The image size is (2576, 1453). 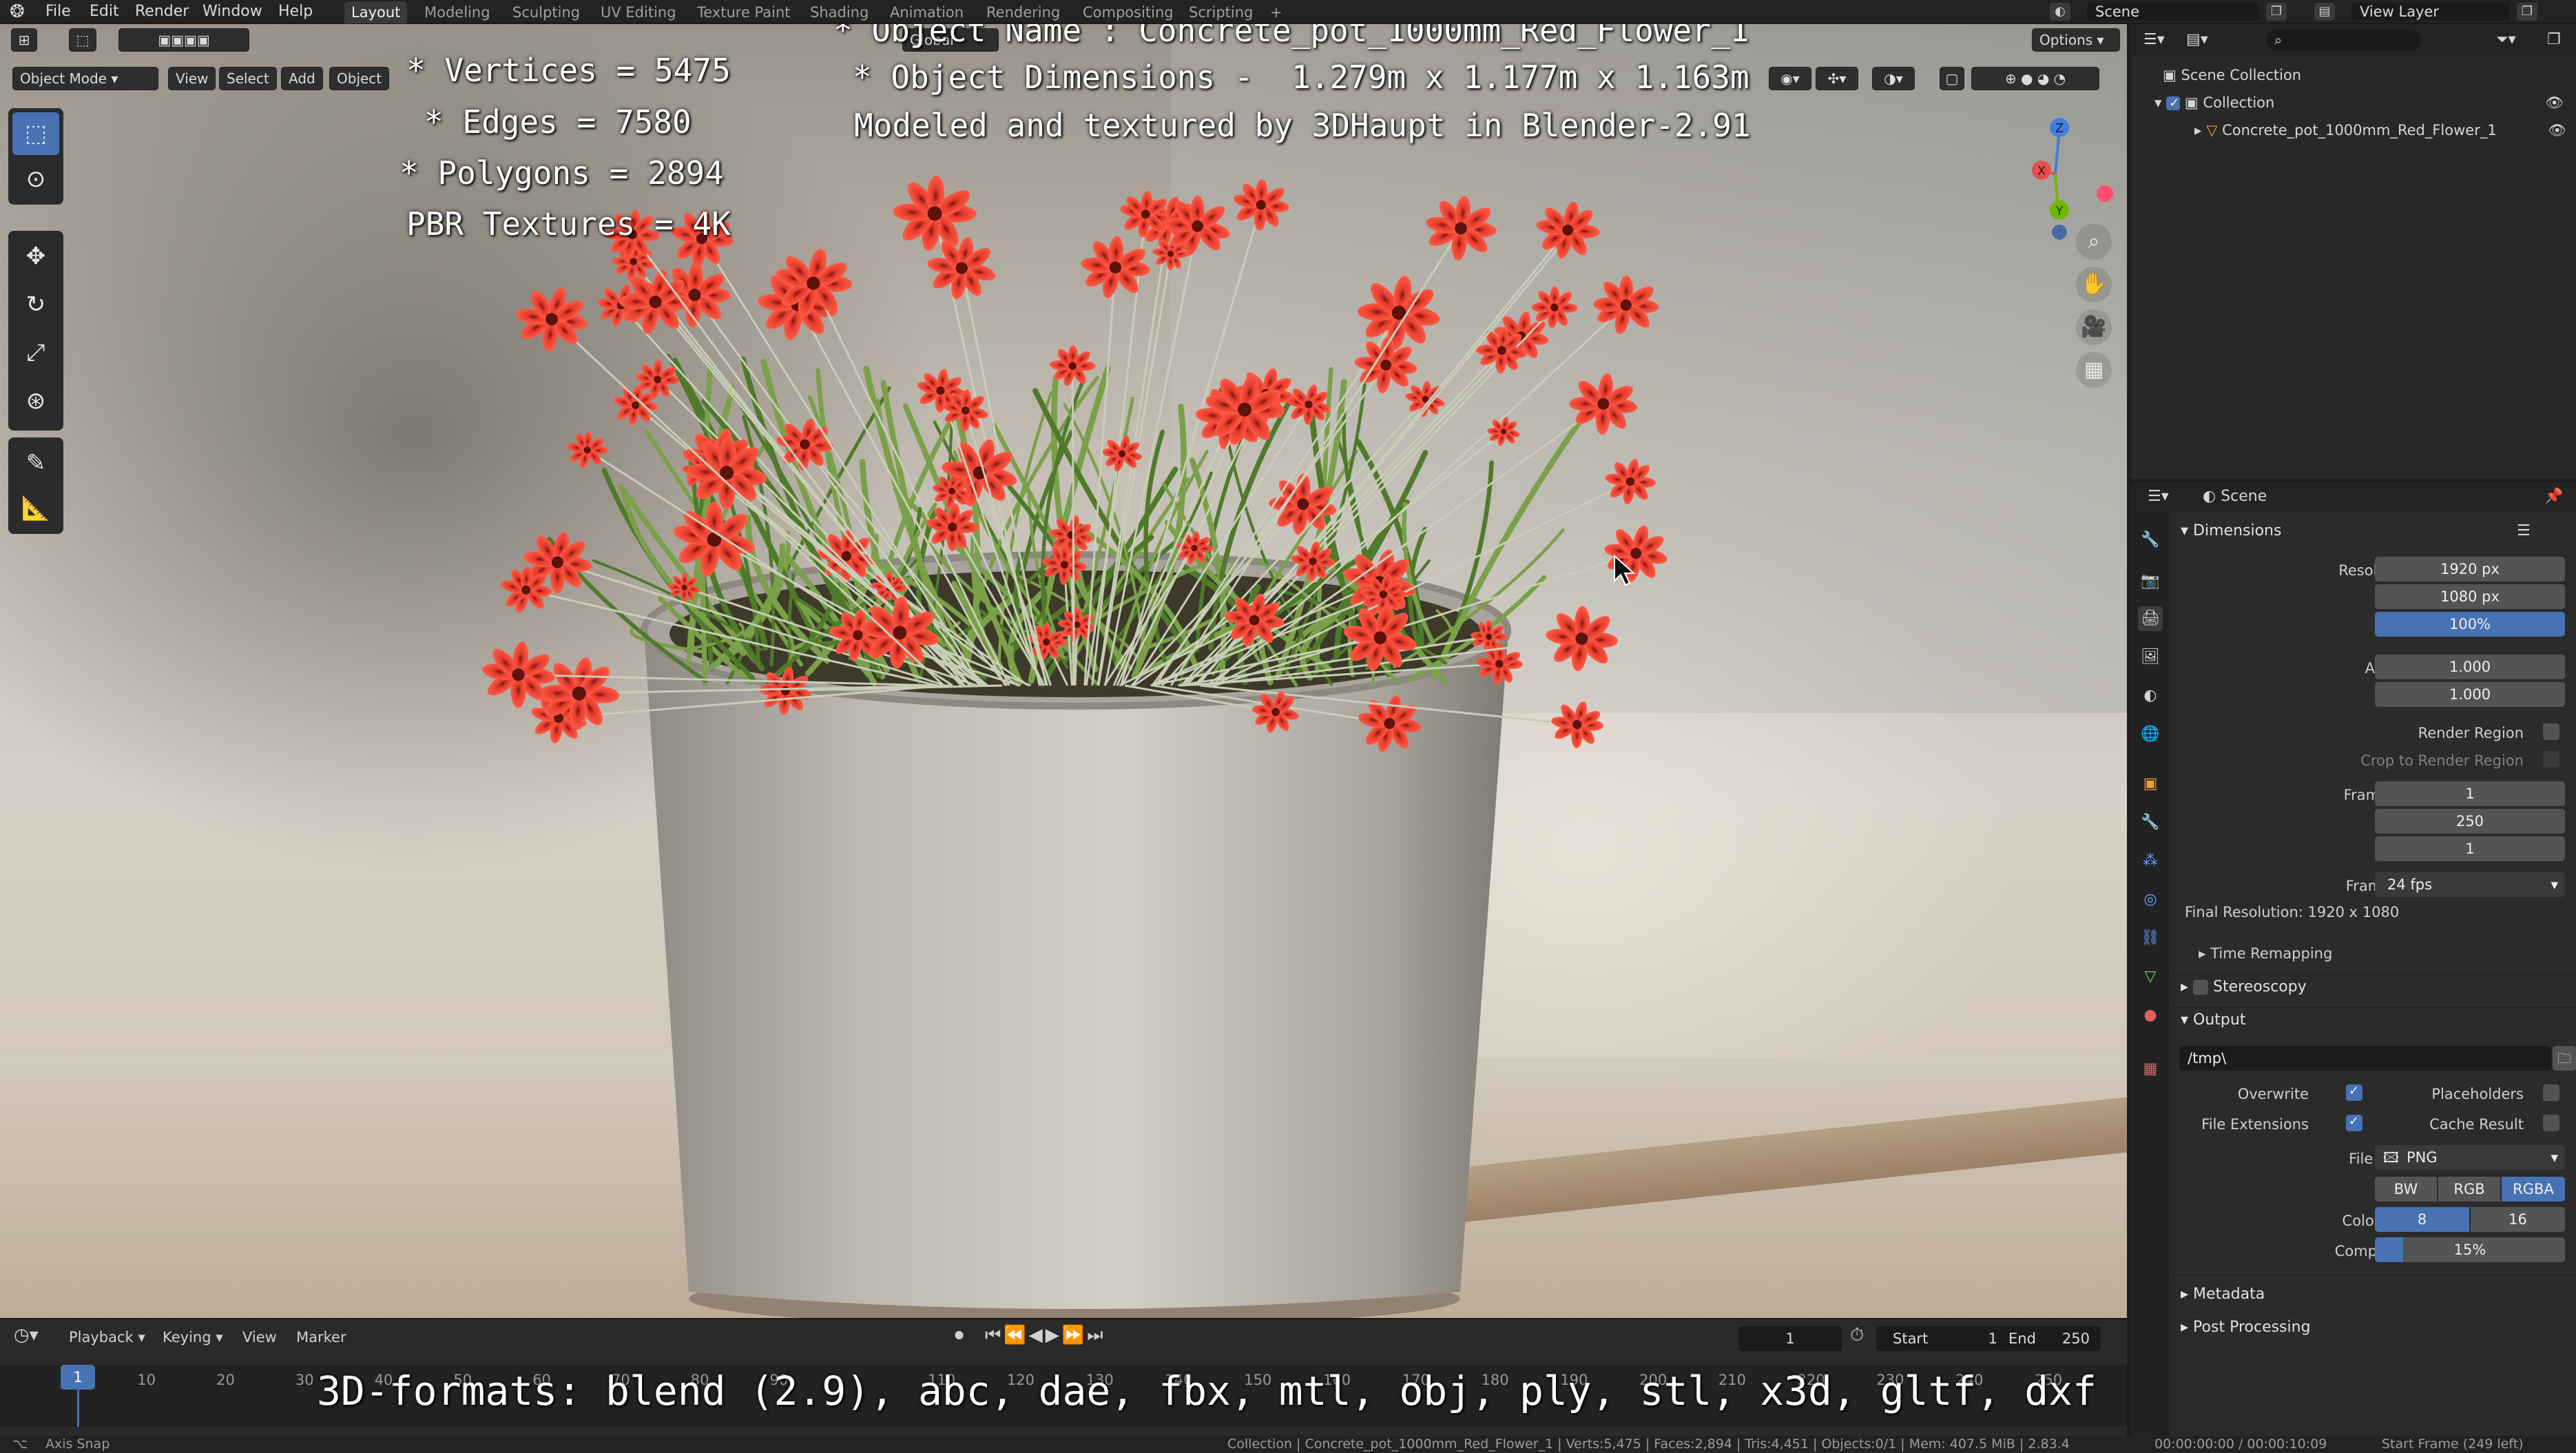 What do you see at coordinates (1221, 12) in the screenshot?
I see `tab-scripting: Scripting` at bounding box center [1221, 12].